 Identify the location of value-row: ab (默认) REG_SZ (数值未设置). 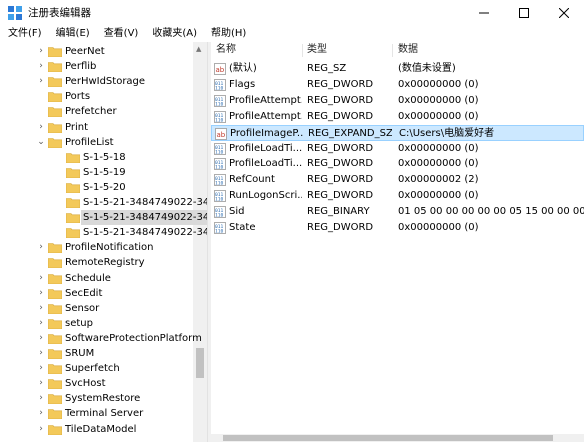
(397, 69).